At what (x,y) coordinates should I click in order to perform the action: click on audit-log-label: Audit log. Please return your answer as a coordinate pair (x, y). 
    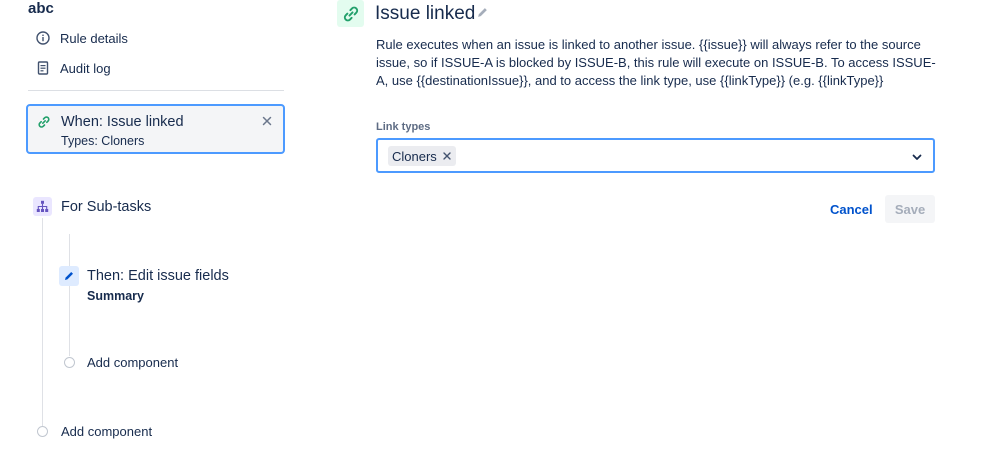
    Looking at the image, I should click on (85, 68).